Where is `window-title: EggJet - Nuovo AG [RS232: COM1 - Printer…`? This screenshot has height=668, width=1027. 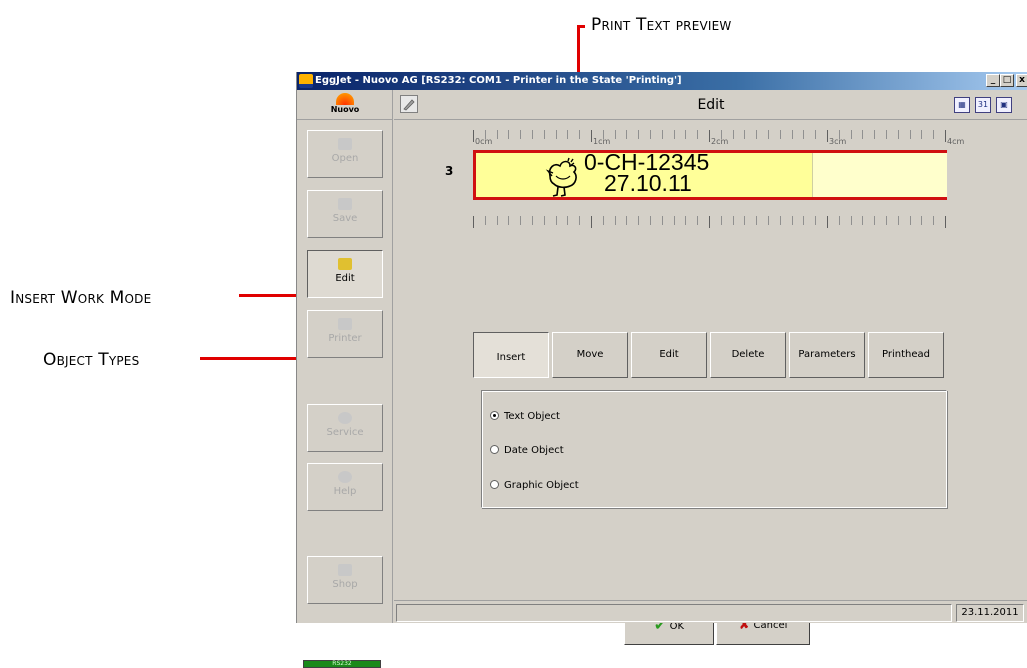
window-title: EggJet - Nuovo AG [RS232: COM1 - Printer… is located at coordinates (498, 80).